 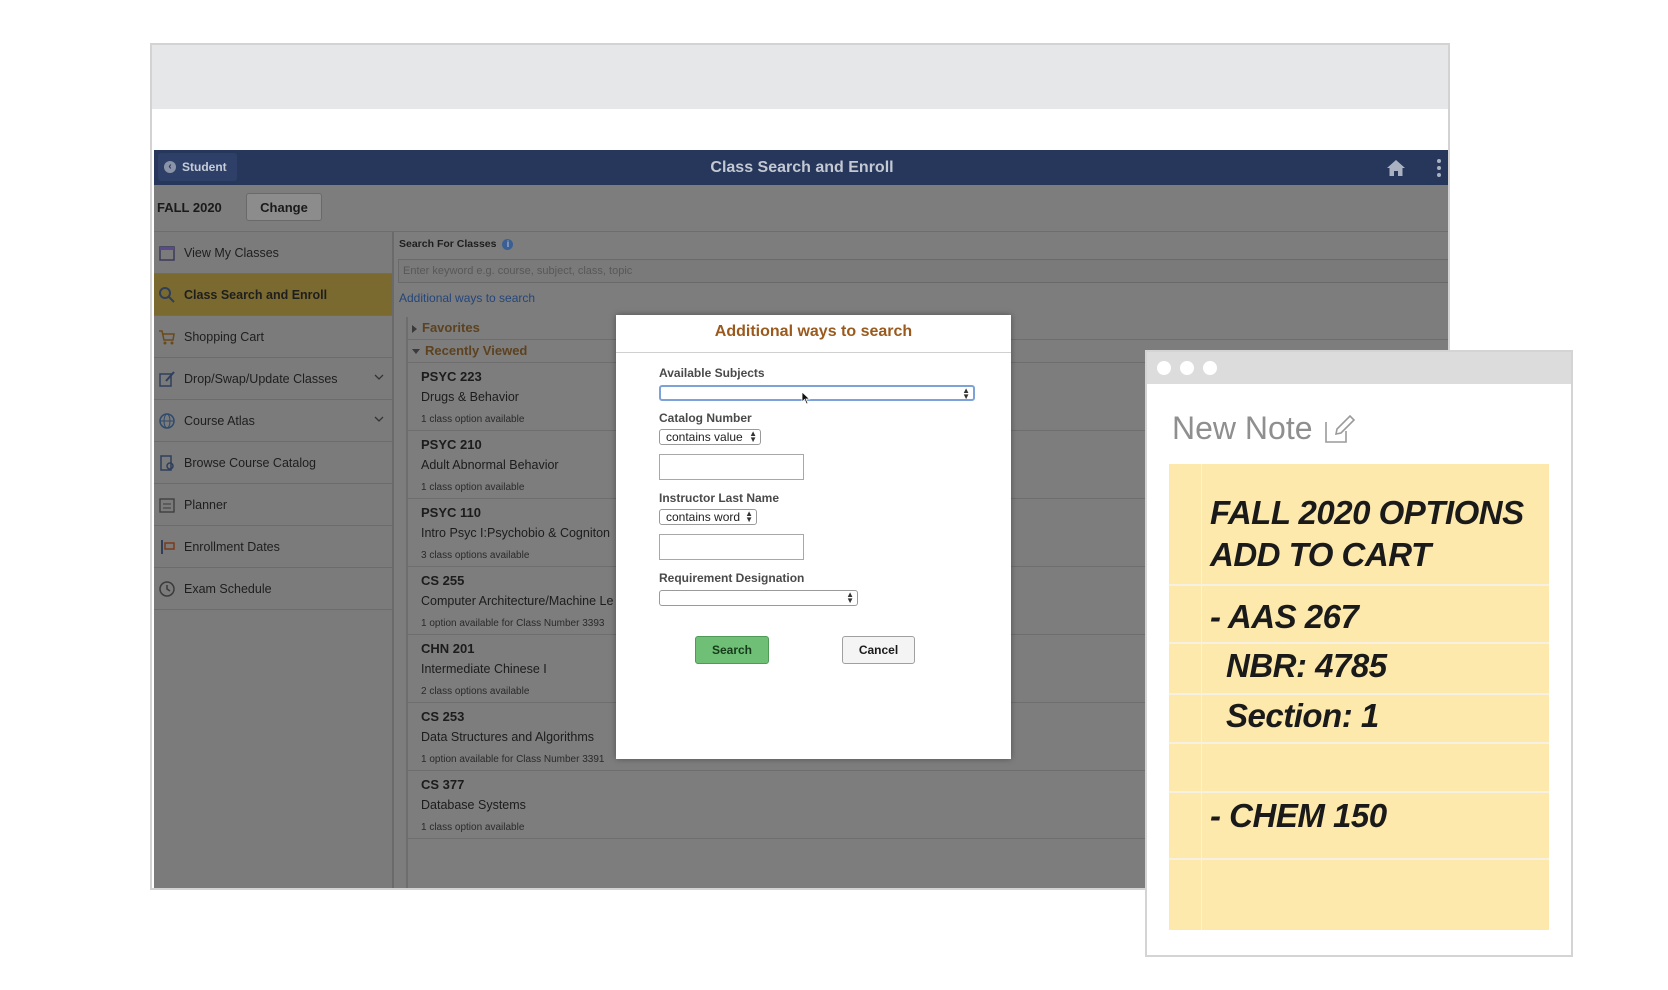 I want to click on note-line: - CHEM 150, so click(x=1298, y=815).